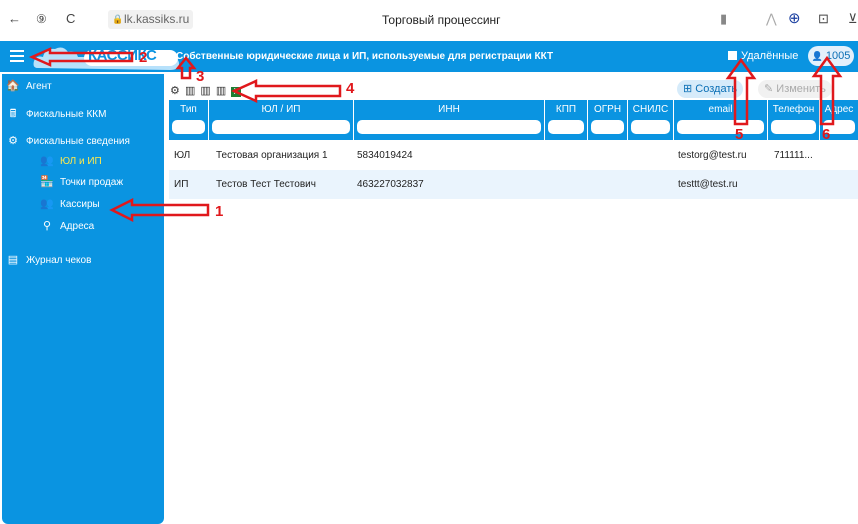  I want to click on annotation-label-2: 2, so click(143, 57).